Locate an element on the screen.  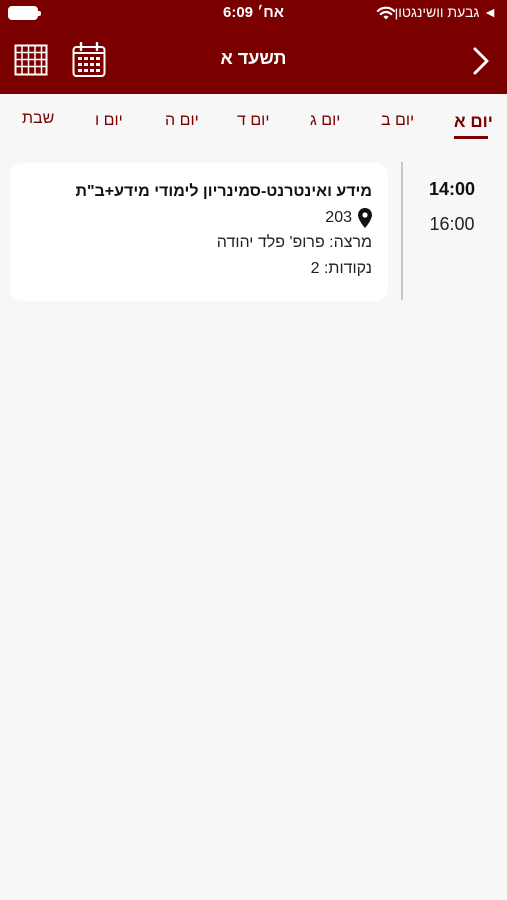
course-room: 203 is located at coordinates (348, 218).